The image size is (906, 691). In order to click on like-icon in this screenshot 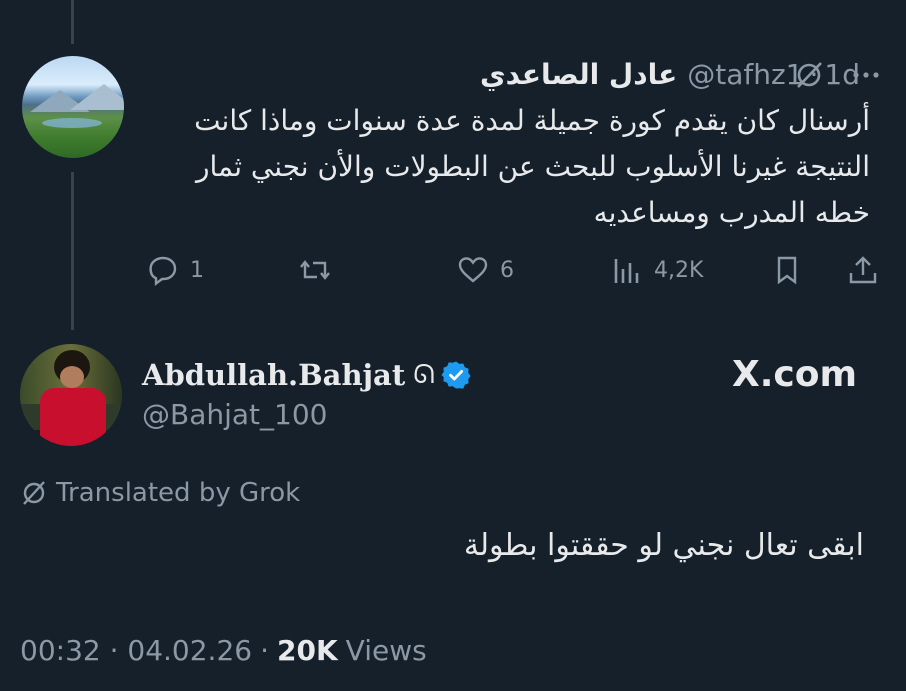, I will do `click(473, 270)`.